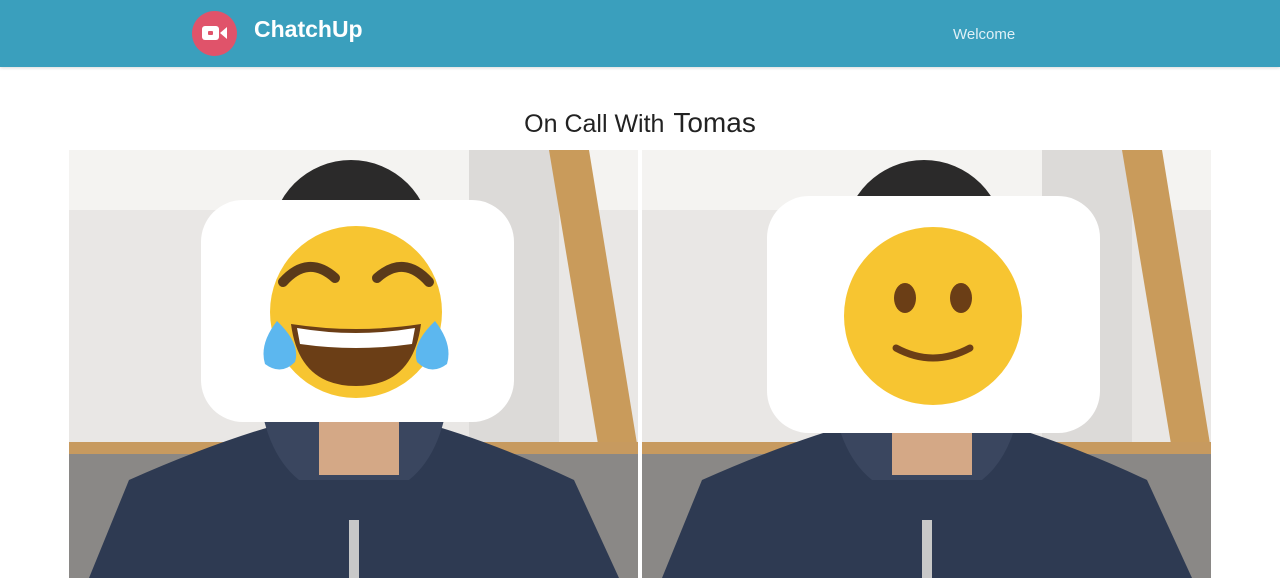  Describe the element at coordinates (594, 124) in the screenshot. I see `call-title-prefix: On Call With` at that location.